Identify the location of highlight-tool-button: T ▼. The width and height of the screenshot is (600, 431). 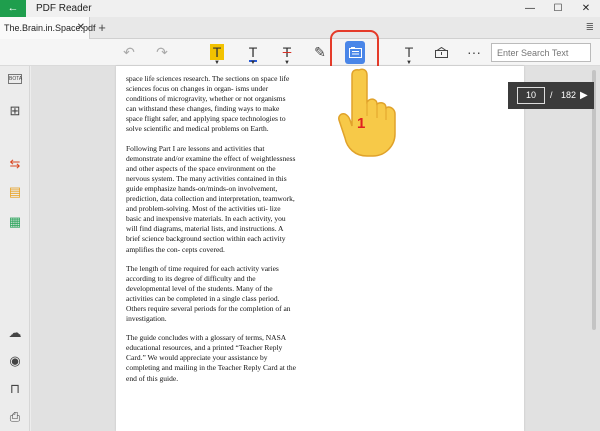
(217, 52).